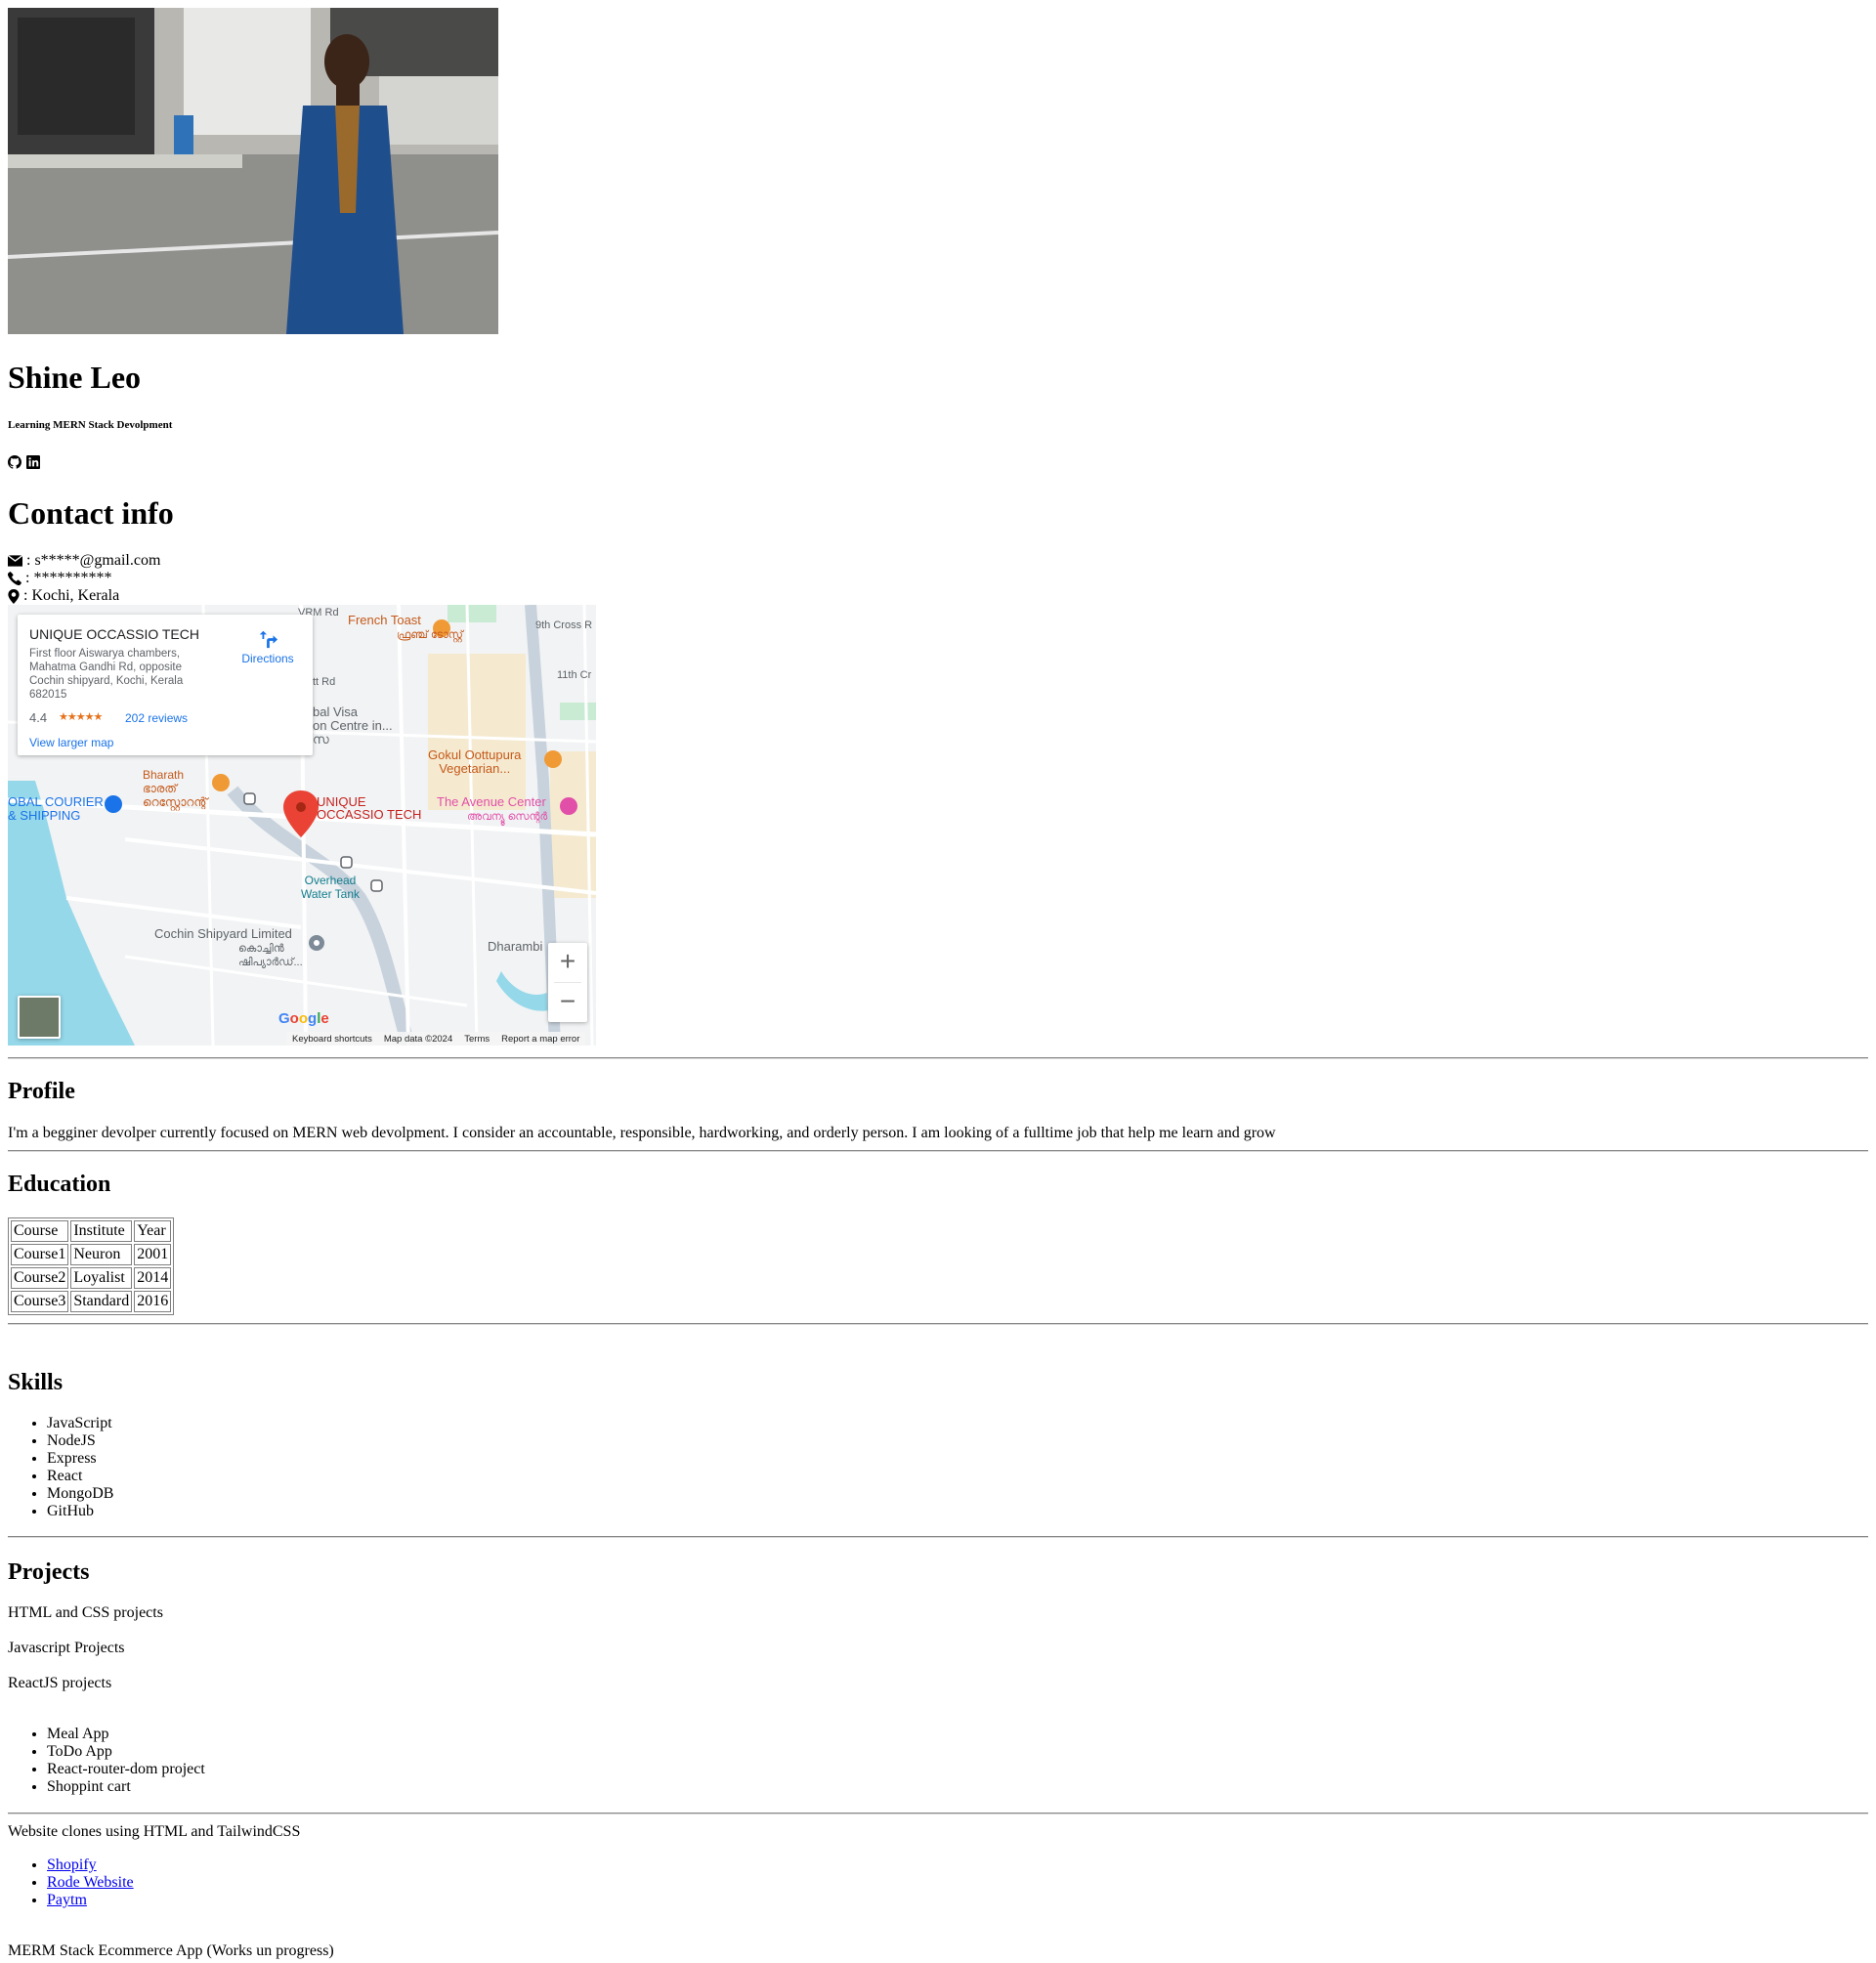  Describe the element at coordinates (40, 1301) in the screenshot. I see `table-cell: Course3` at that location.